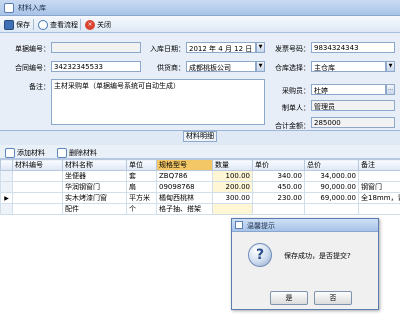 Image resolution: width=400 pixels, height=328 pixels. I want to click on dialog-app-icon, so click(239, 225).